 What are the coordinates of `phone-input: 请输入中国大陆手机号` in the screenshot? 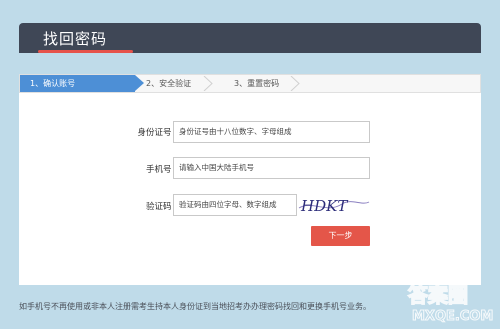 It's located at (271, 168).